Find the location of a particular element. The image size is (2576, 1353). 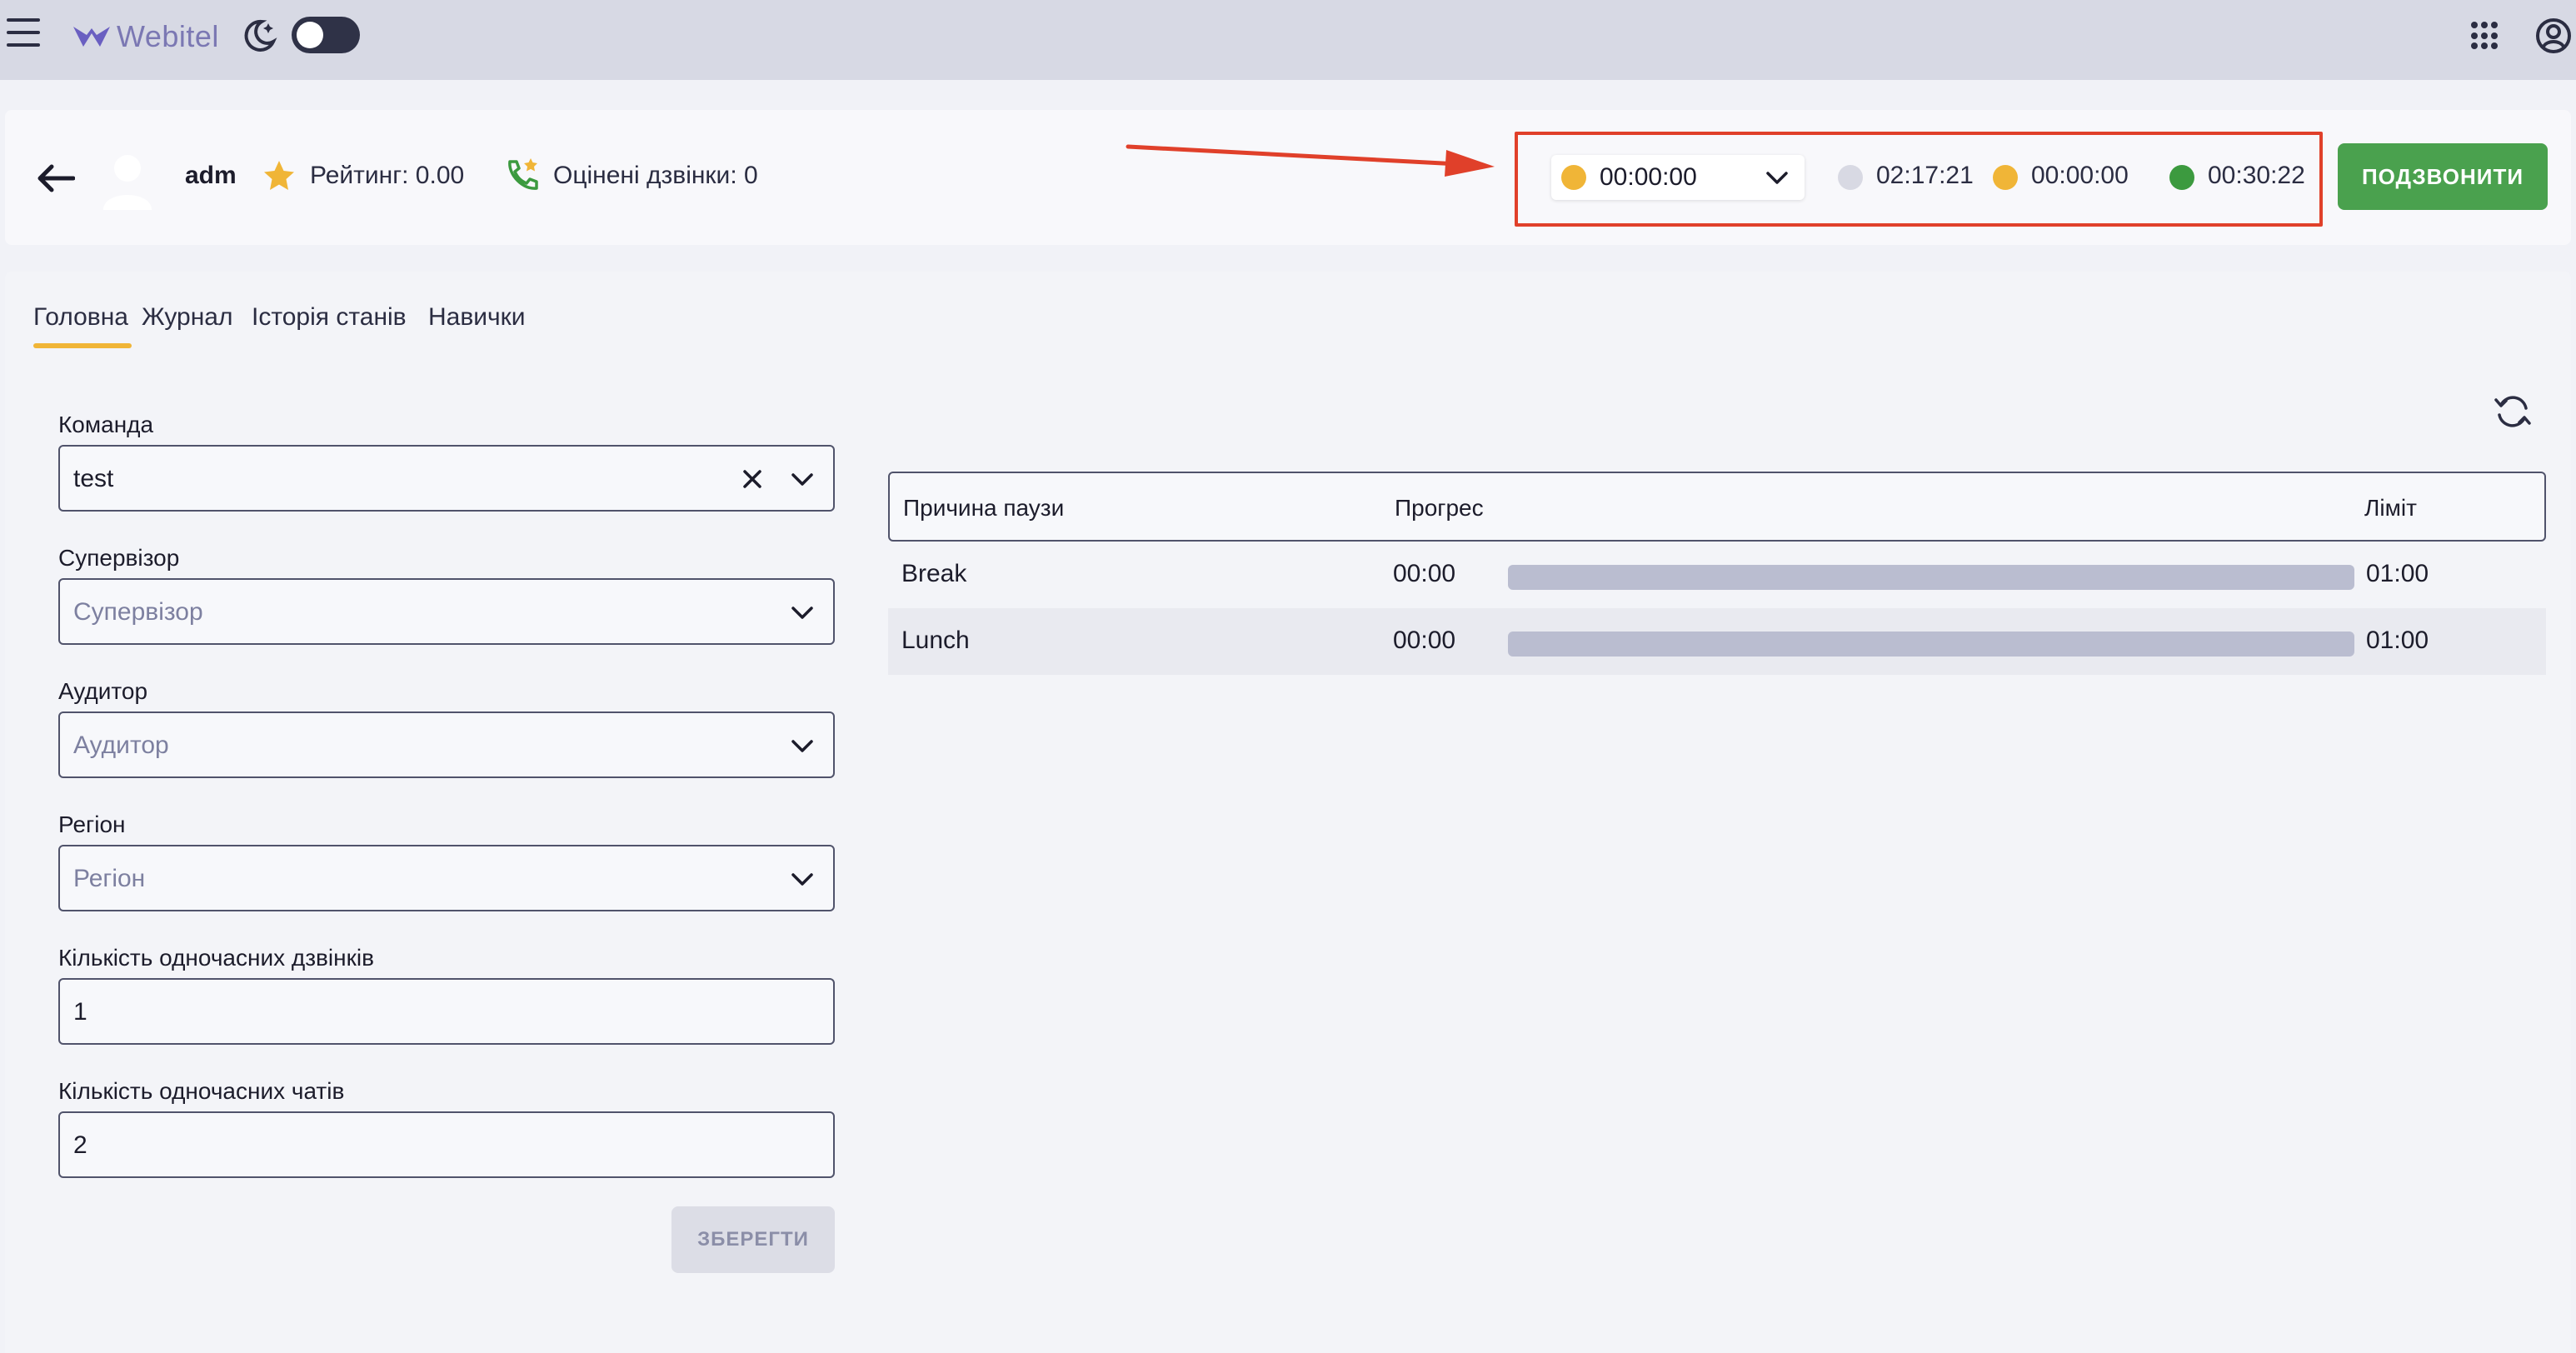

tab-status-history: Історія станів is located at coordinates (329, 317).